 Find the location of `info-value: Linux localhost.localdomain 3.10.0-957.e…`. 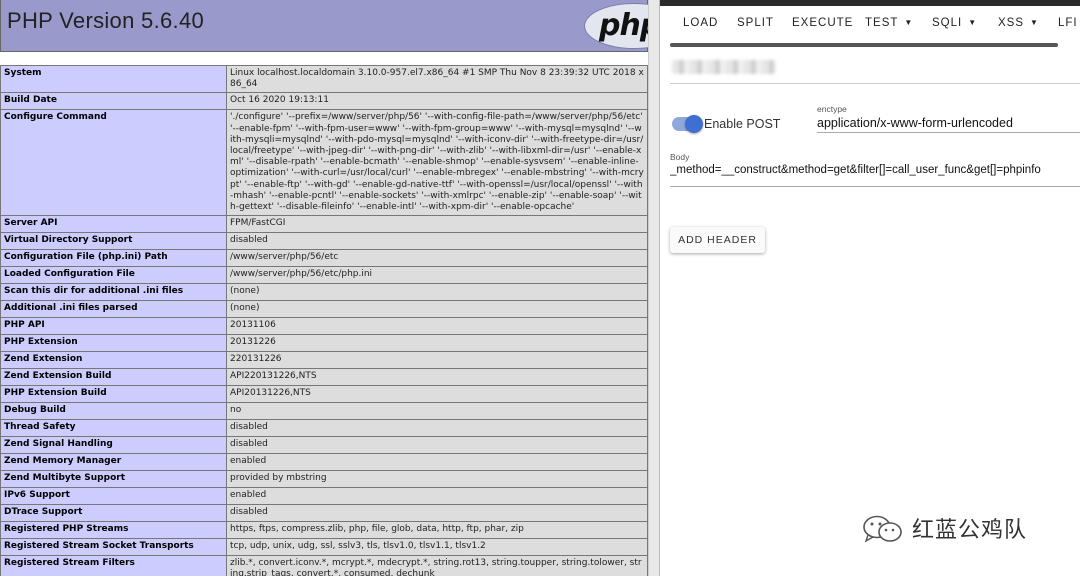

info-value: Linux localhost.localdomain 3.10.0-957.e… is located at coordinates (437, 79).